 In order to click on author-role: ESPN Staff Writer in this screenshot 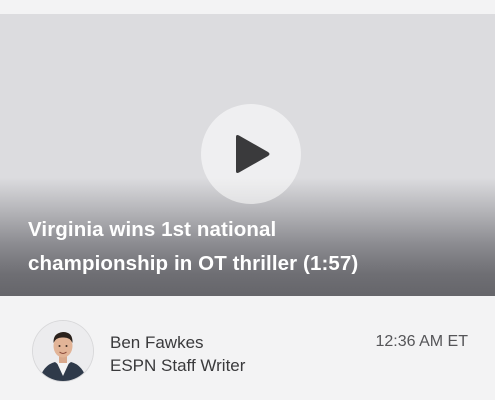, I will do `click(178, 365)`.